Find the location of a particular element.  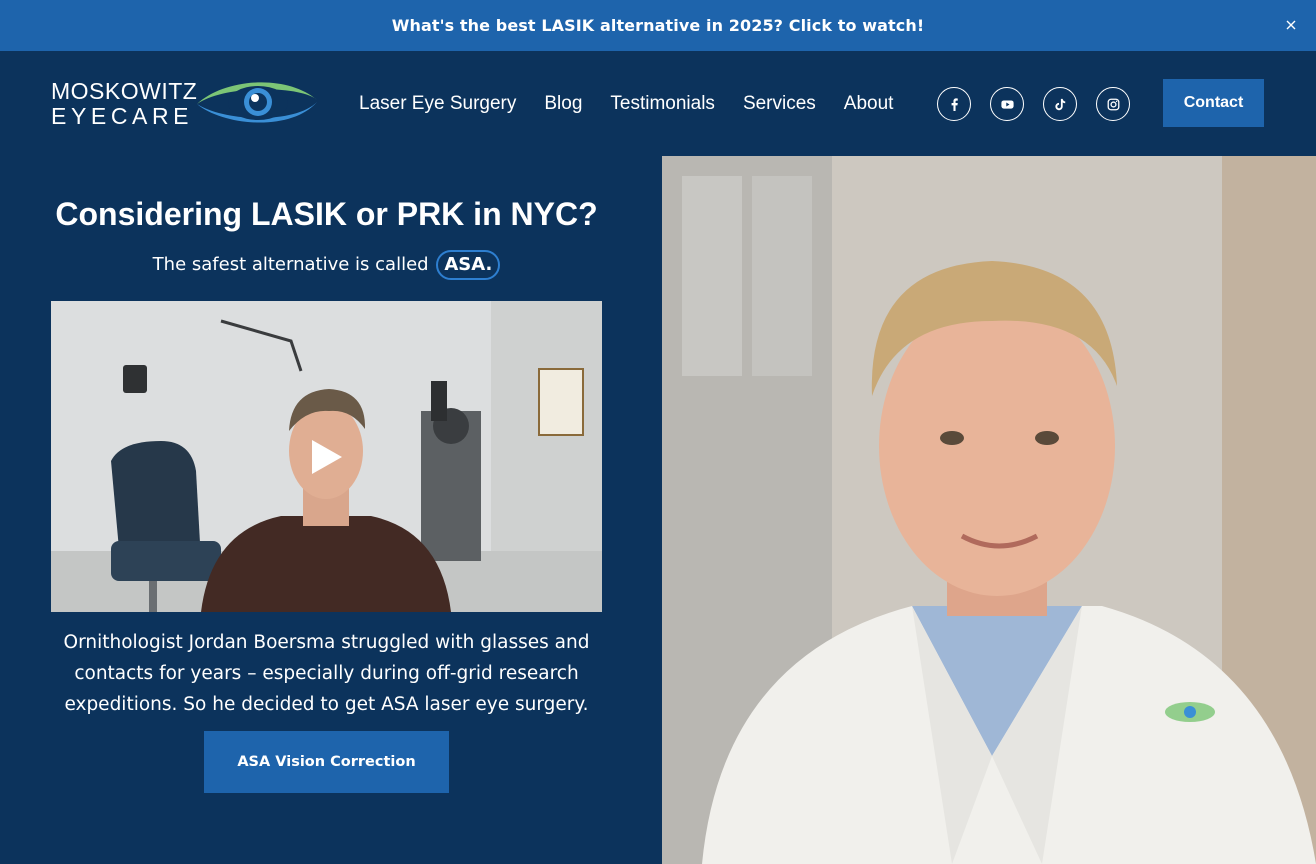

contact-button: Contact is located at coordinates (1213, 103).